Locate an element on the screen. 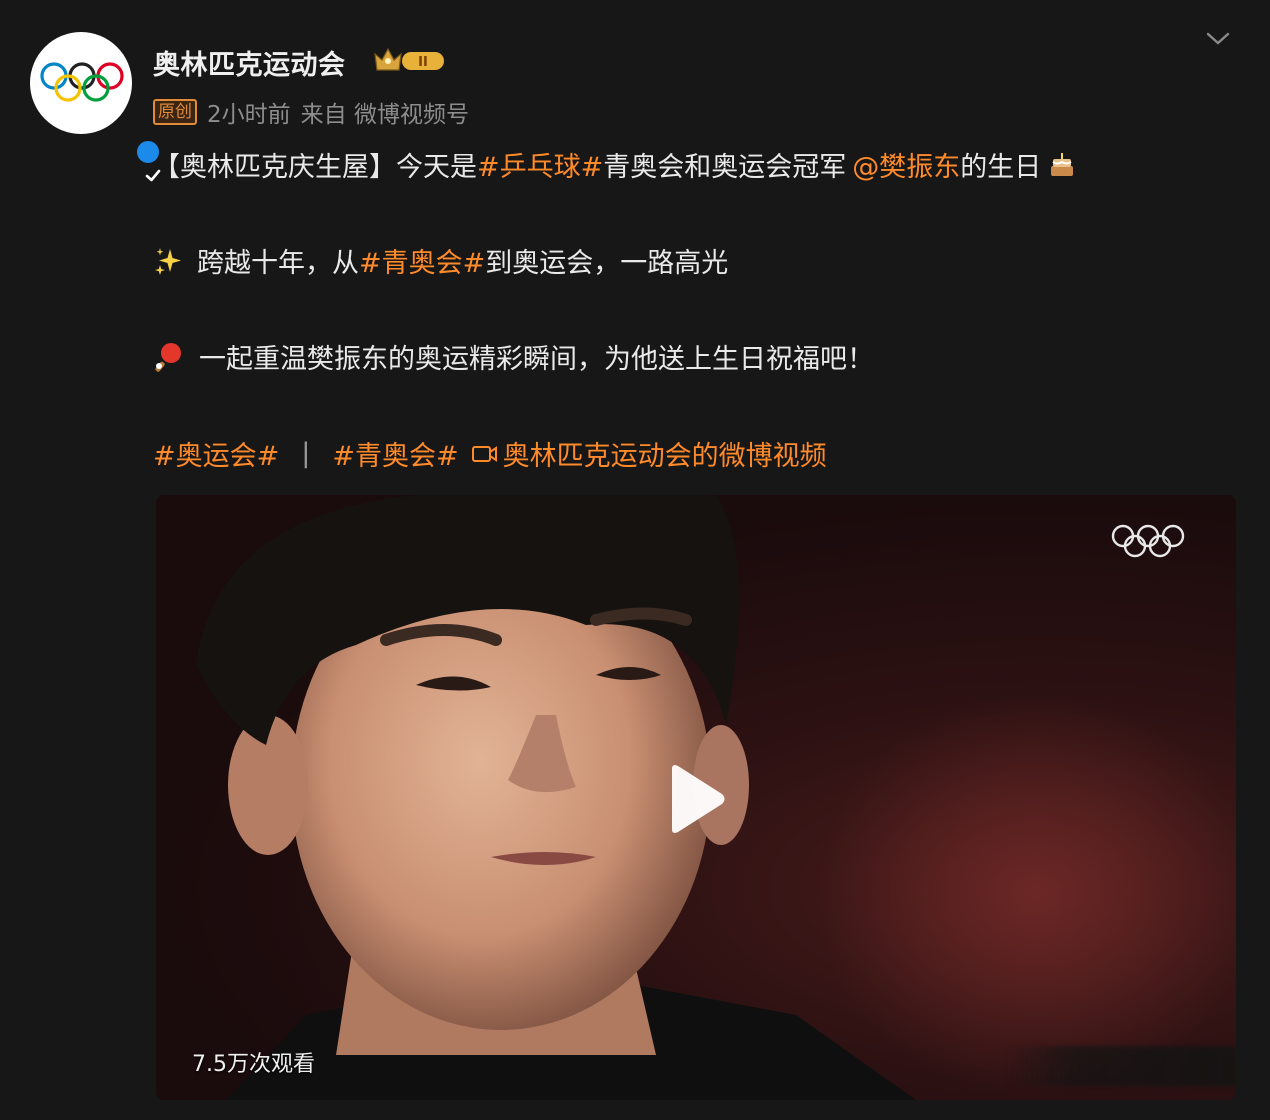 This screenshot has height=1120, width=1270. crown-level-badge-icon: II is located at coordinates (410, 60).